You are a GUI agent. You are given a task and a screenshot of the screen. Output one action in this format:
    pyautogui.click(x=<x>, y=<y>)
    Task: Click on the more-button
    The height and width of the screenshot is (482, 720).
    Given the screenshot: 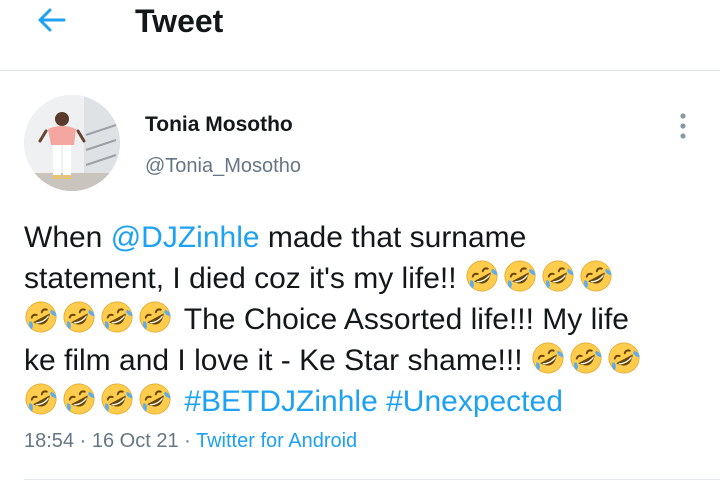 What is the action you would take?
    pyautogui.click(x=683, y=126)
    